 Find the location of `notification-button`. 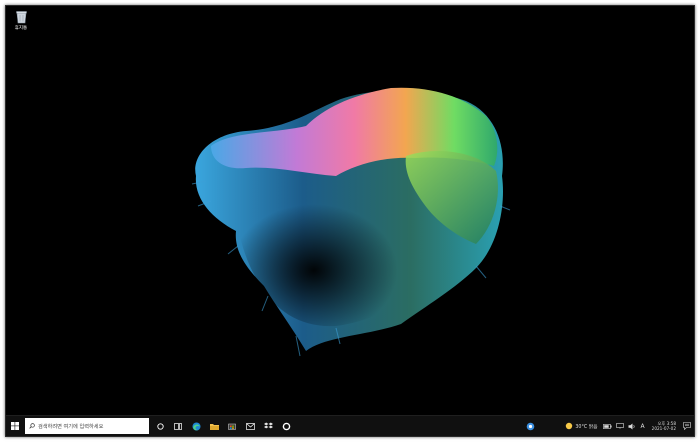

notification-button is located at coordinates (687, 426).